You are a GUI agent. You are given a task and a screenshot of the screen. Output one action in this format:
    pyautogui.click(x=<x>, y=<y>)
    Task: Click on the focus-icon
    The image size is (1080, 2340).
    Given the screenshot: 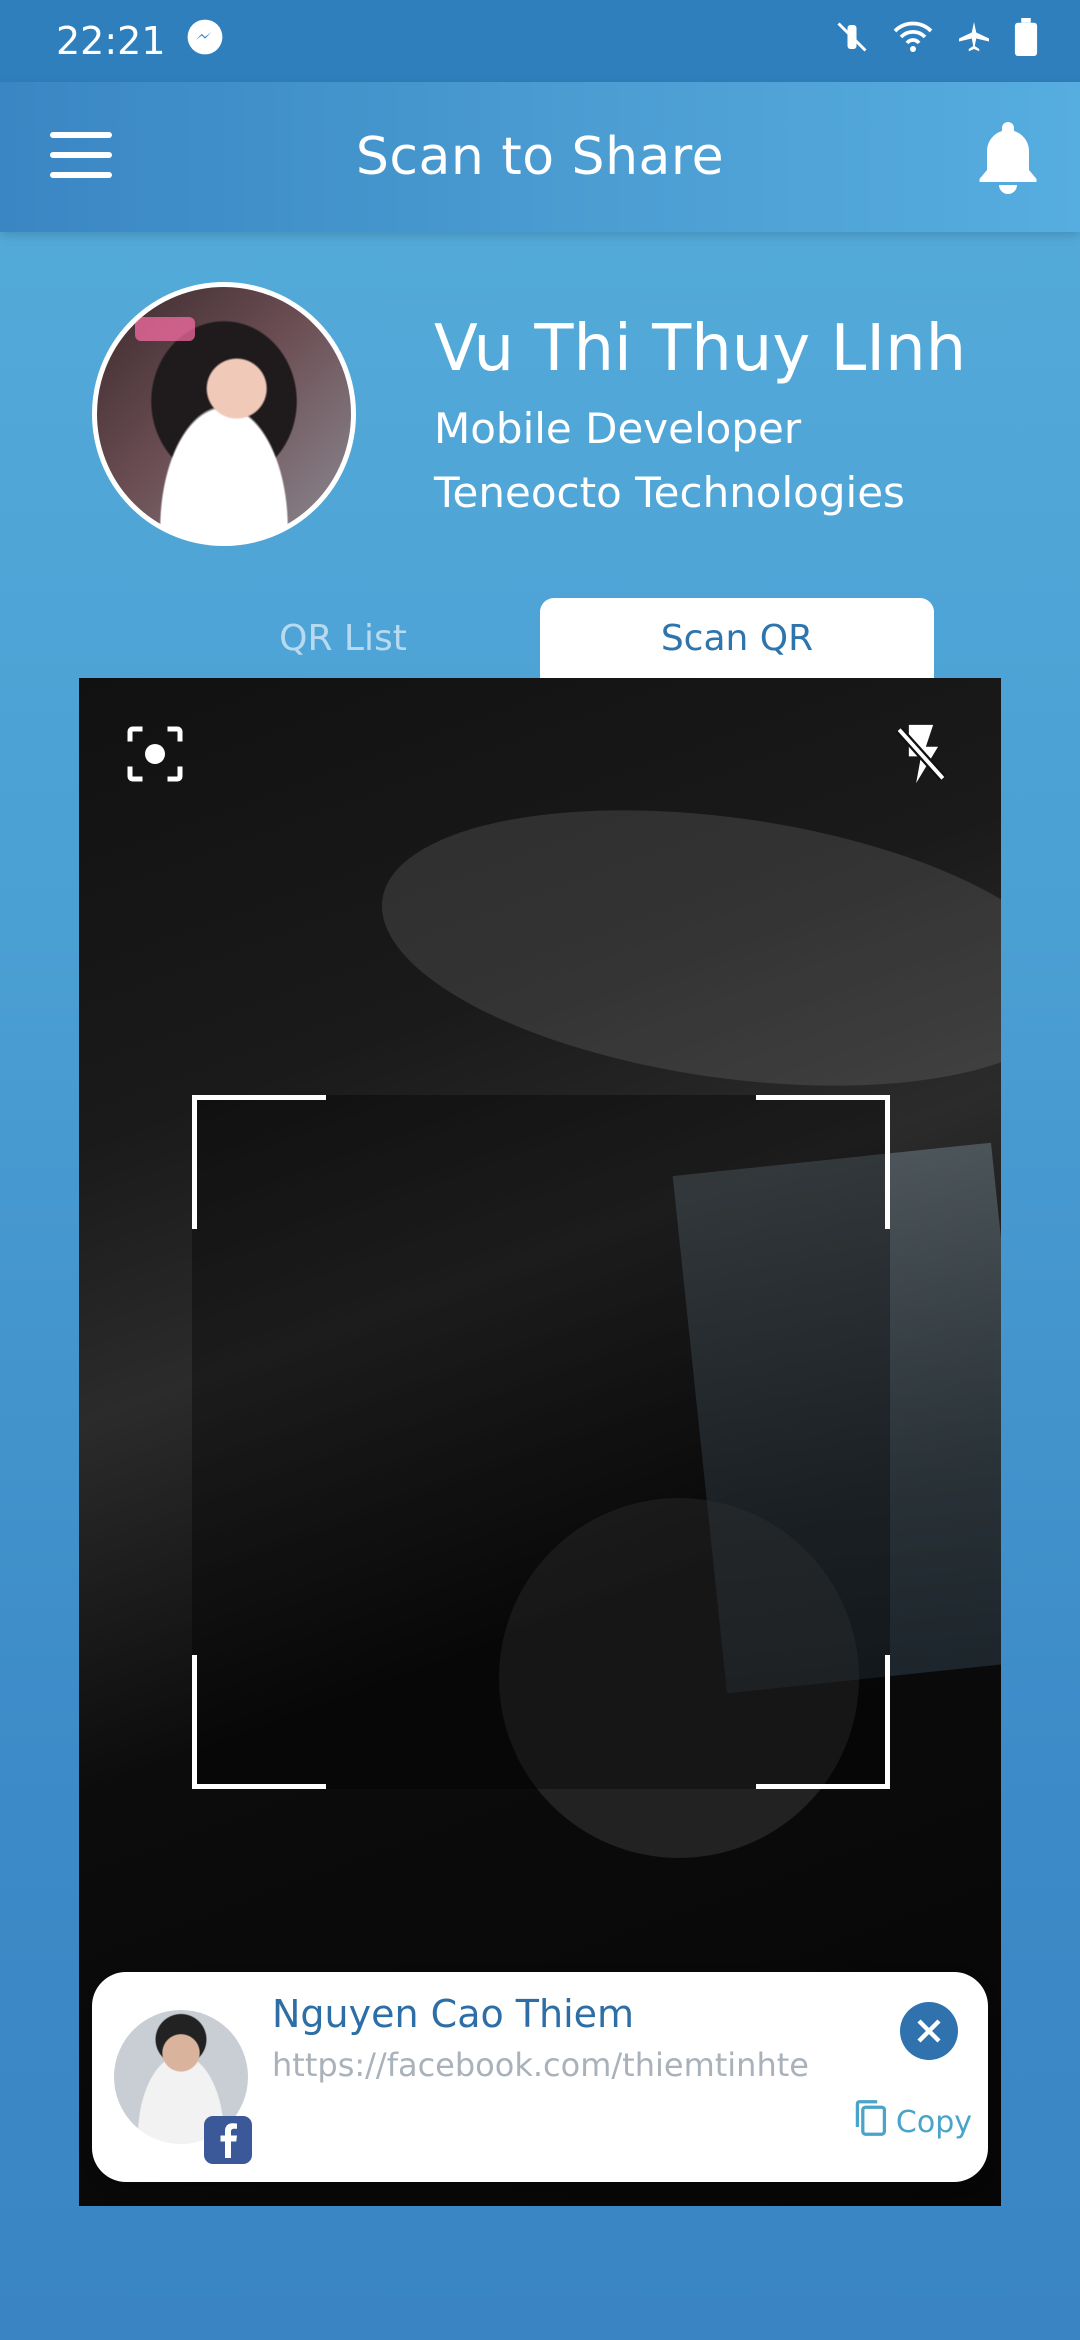 What is the action you would take?
    pyautogui.click(x=155, y=754)
    